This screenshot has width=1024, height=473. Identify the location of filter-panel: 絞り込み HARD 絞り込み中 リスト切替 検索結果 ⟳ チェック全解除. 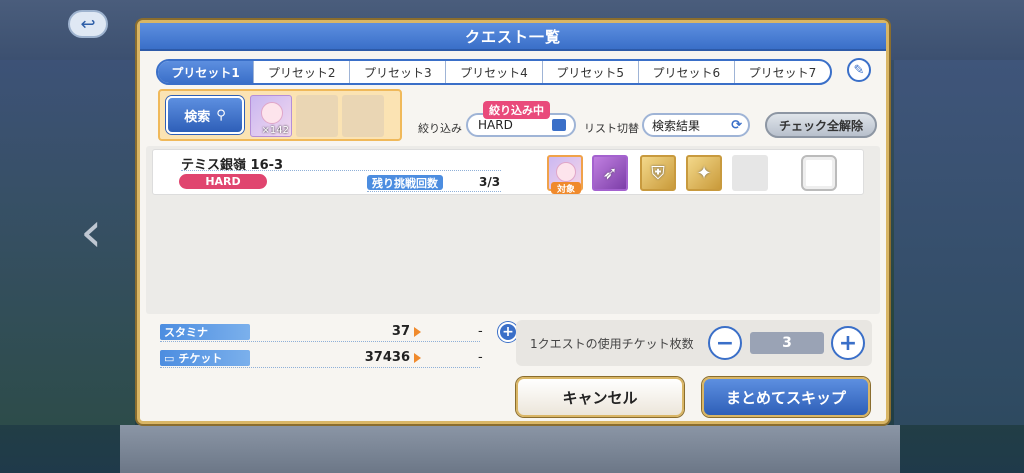
(644, 121).